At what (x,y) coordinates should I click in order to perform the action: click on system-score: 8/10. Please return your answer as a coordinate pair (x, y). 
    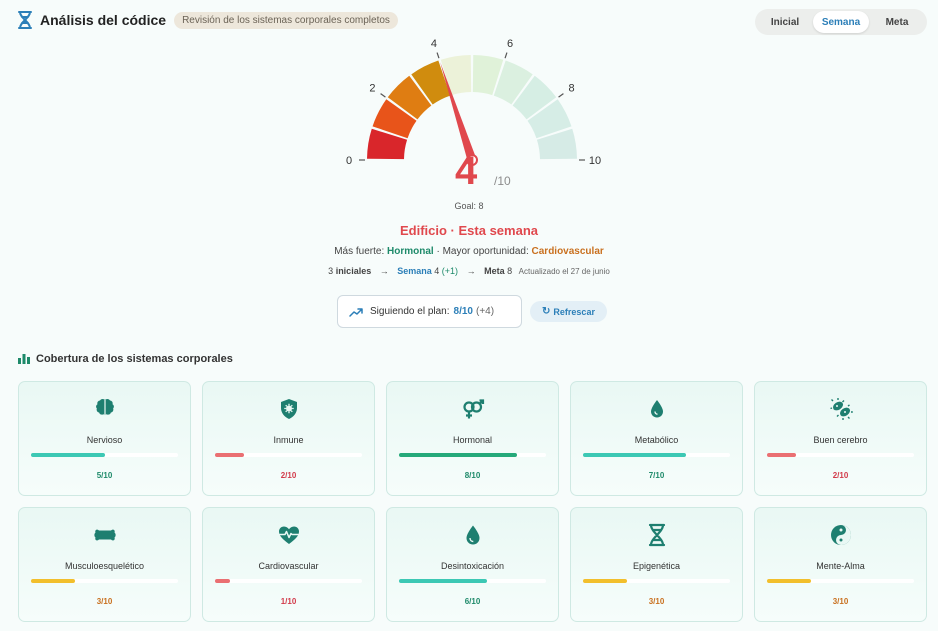
    Looking at the image, I should click on (472, 475).